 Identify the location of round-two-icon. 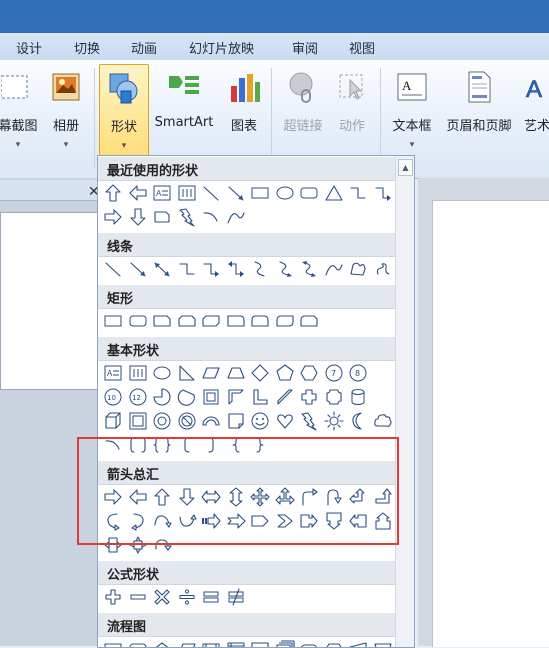
(260, 321).